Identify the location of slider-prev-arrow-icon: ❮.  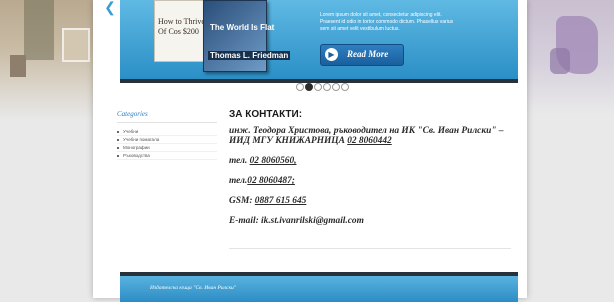
(110, 7).